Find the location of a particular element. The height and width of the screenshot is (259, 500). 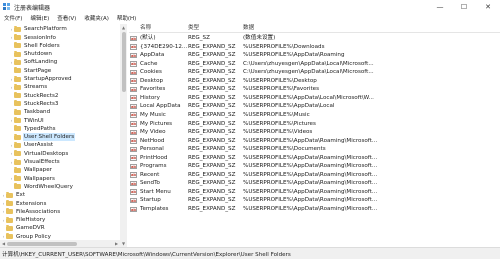

tree-item: › SessionInfo is located at coordinates (33, 37).